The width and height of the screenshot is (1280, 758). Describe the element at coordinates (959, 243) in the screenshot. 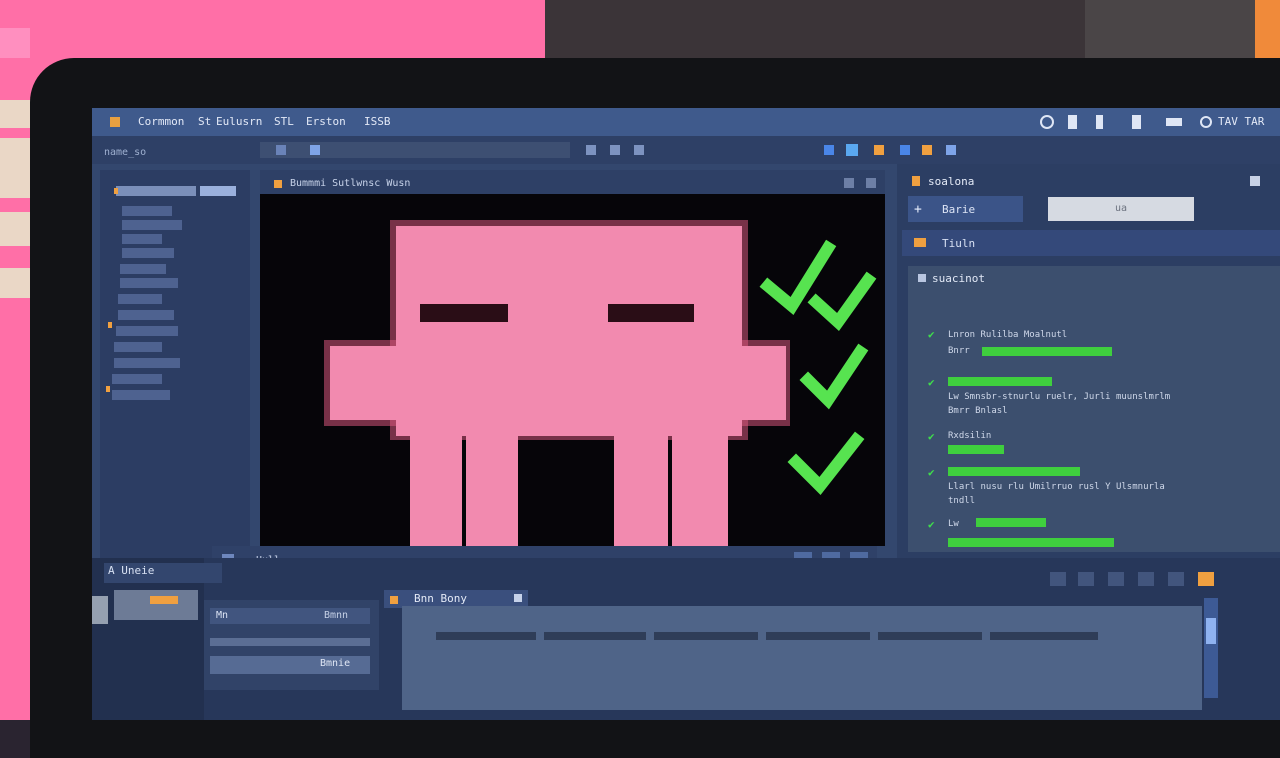

I see `section-label: Tiuln` at that location.